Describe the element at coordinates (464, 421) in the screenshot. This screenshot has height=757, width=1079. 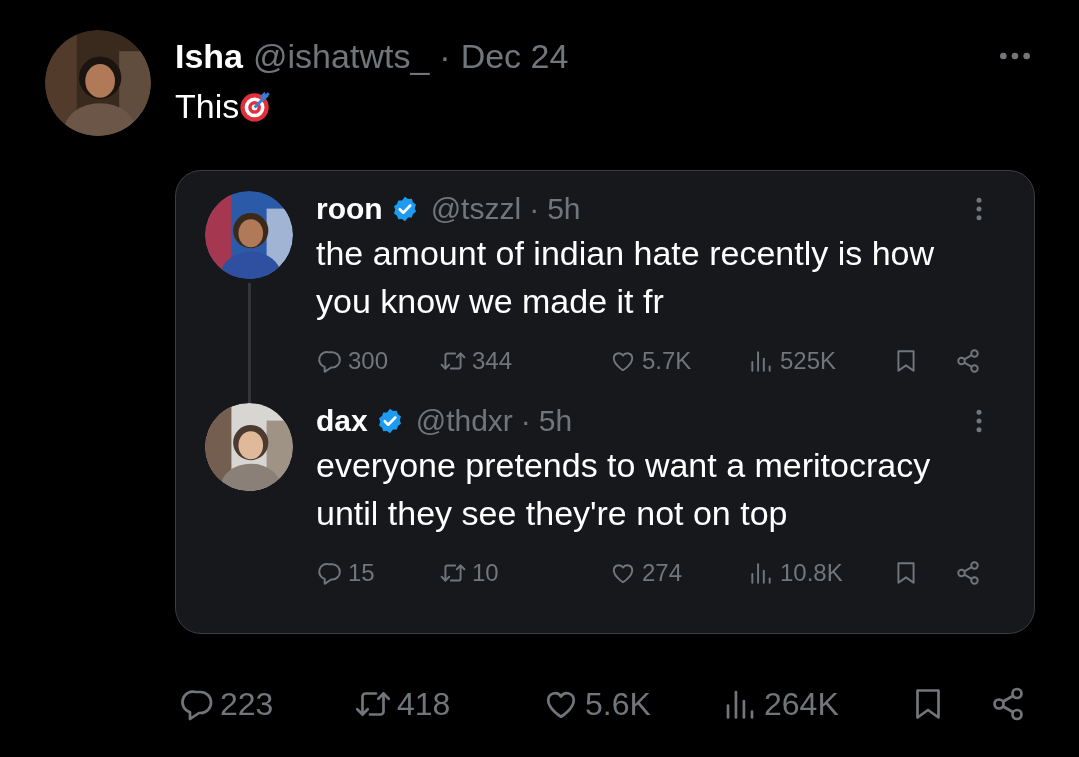
I see `author-handle: @thdxr` at that location.